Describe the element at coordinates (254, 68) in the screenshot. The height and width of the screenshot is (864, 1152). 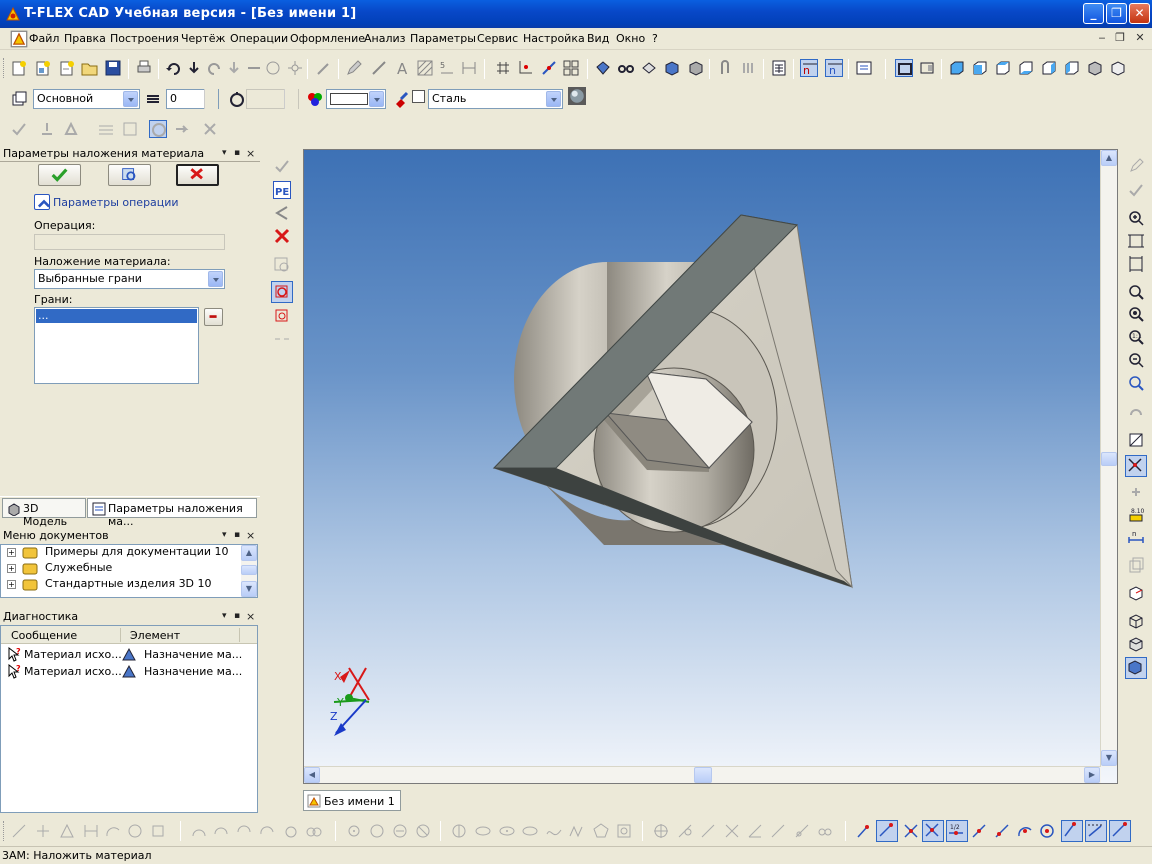
I see `dash-icon` at that location.